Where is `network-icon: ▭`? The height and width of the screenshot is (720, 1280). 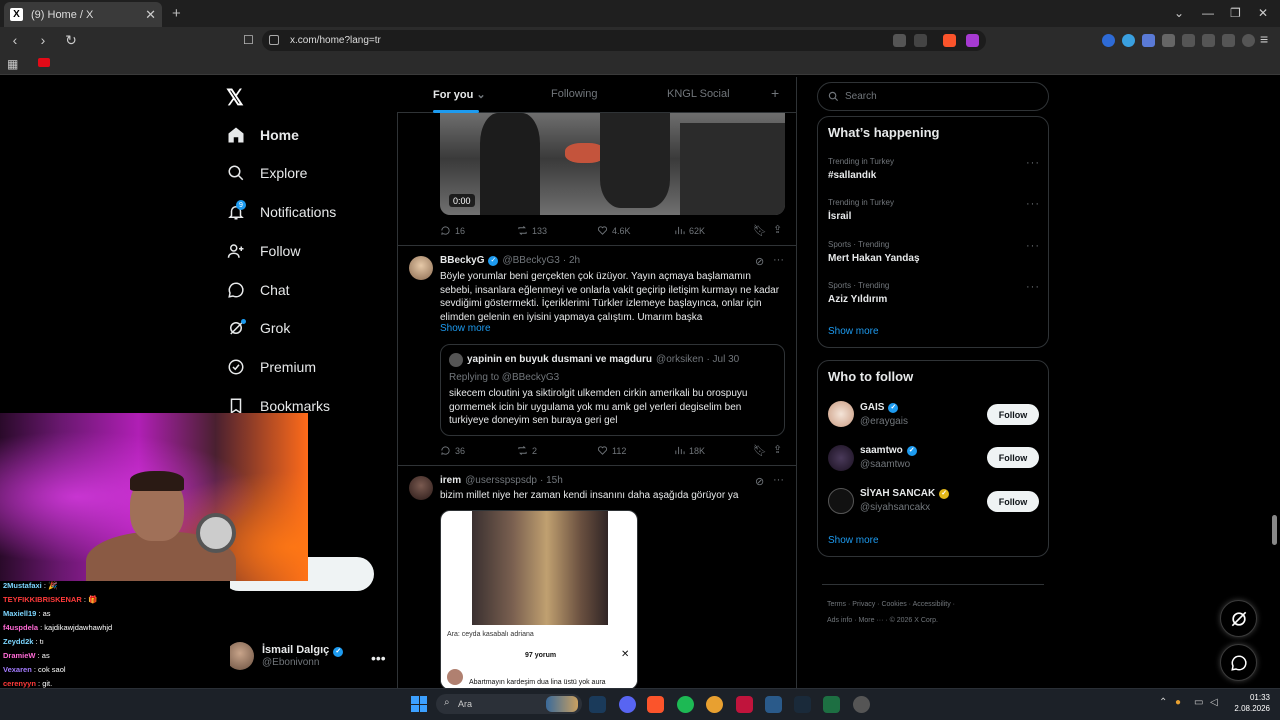
network-icon: ▭ is located at coordinates (1198, 702).